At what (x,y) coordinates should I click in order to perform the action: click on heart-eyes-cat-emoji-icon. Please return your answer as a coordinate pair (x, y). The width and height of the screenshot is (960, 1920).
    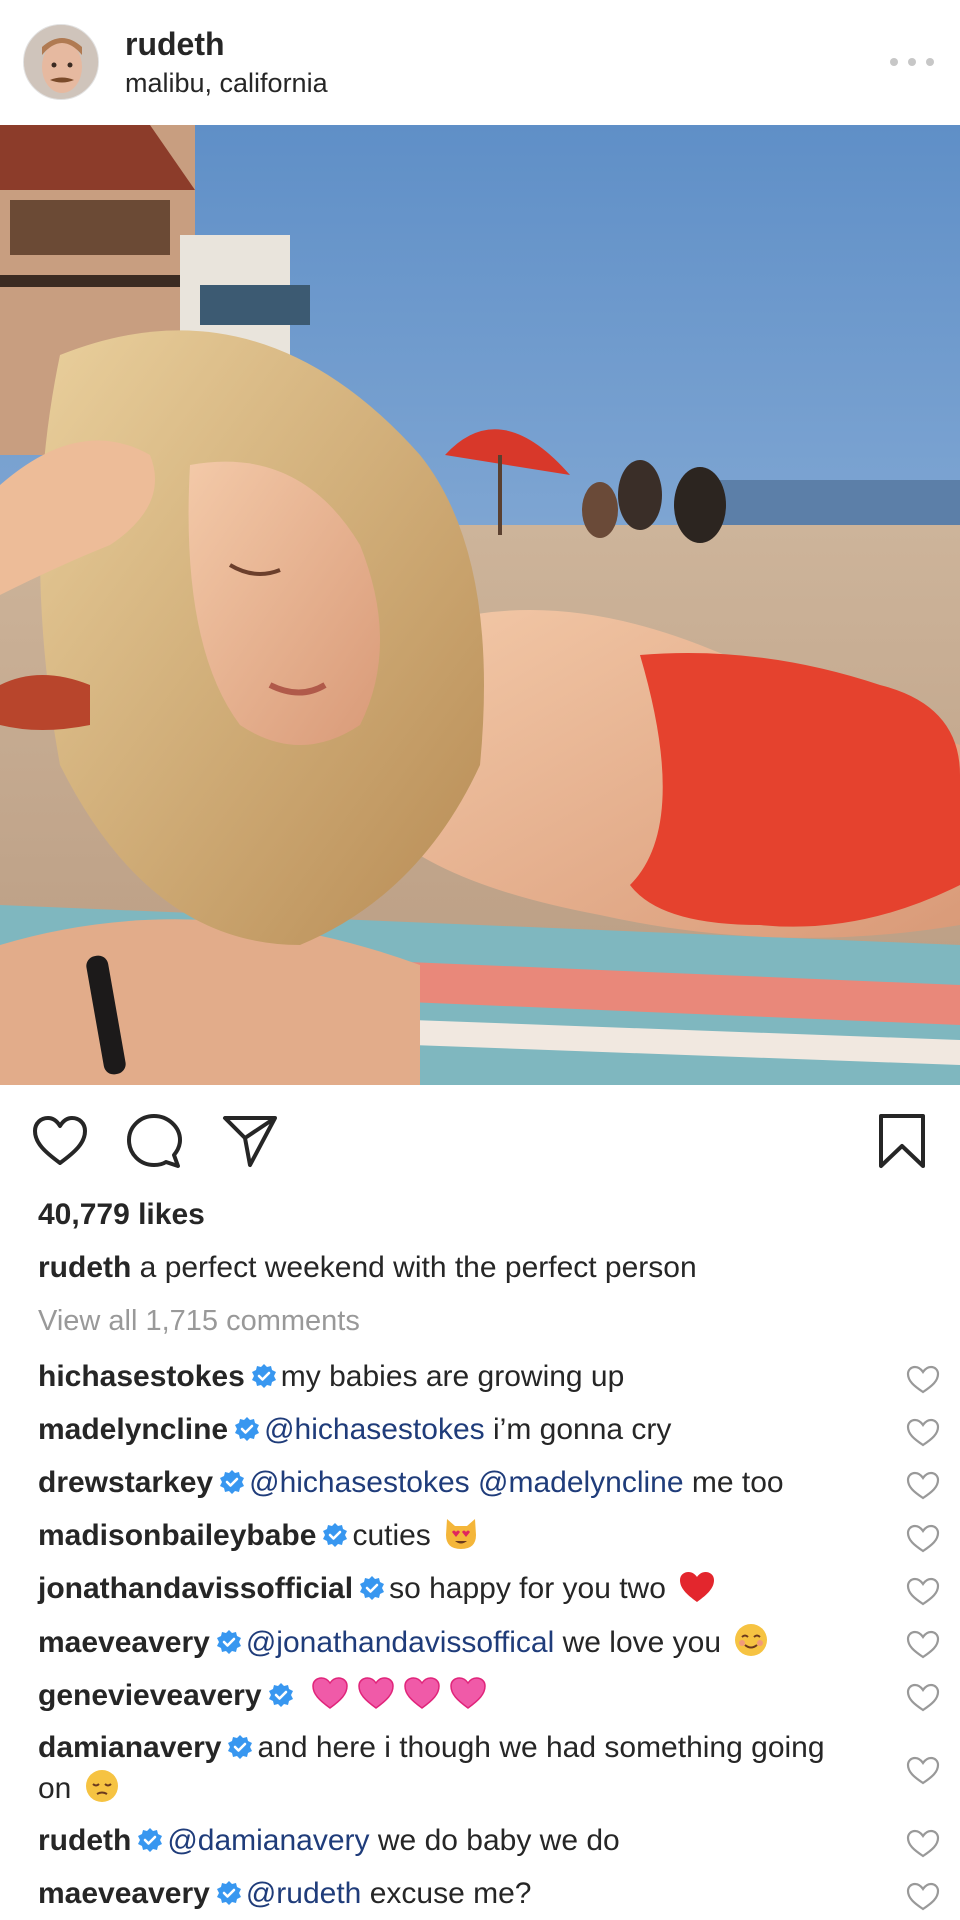
    Looking at the image, I should click on (461, 1534).